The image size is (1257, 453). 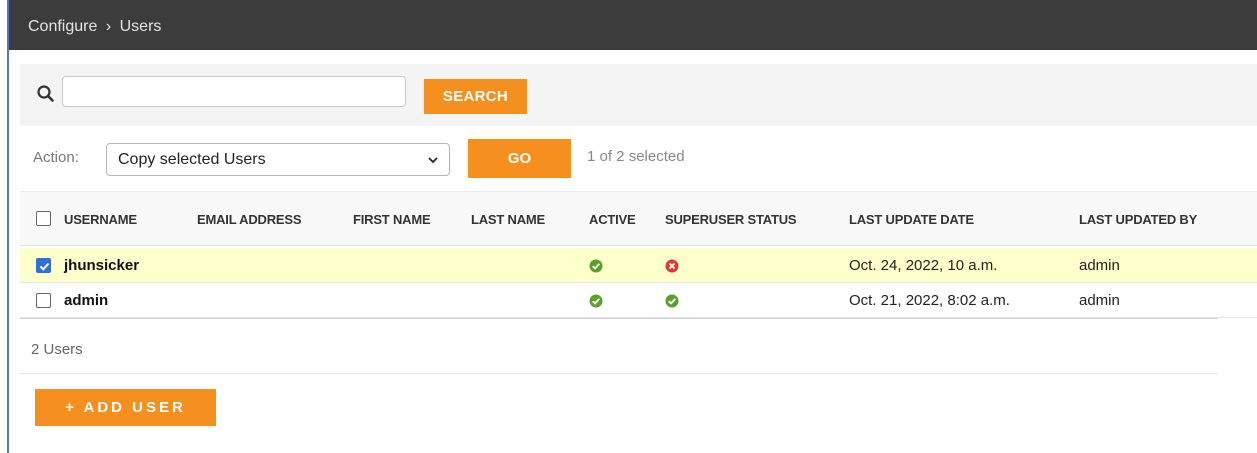 I want to click on checkmark-icon, so click(x=44, y=266).